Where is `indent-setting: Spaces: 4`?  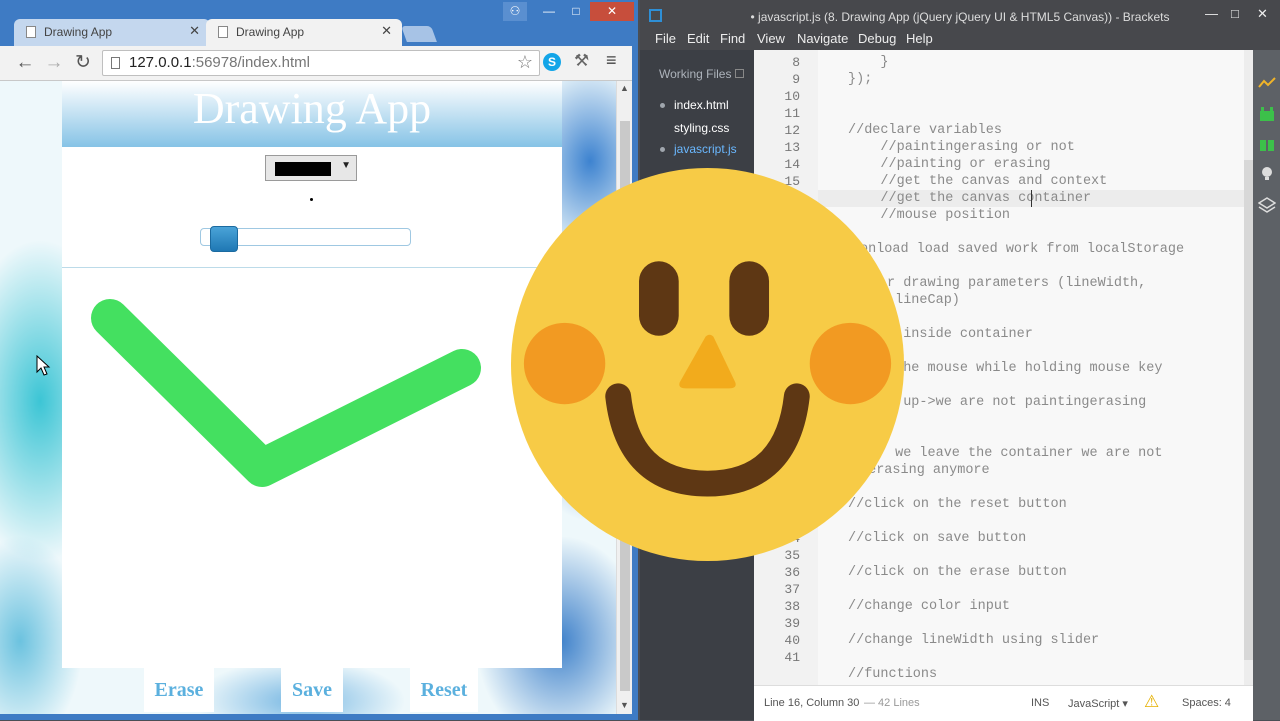 indent-setting: Spaces: 4 is located at coordinates (1206, 703).